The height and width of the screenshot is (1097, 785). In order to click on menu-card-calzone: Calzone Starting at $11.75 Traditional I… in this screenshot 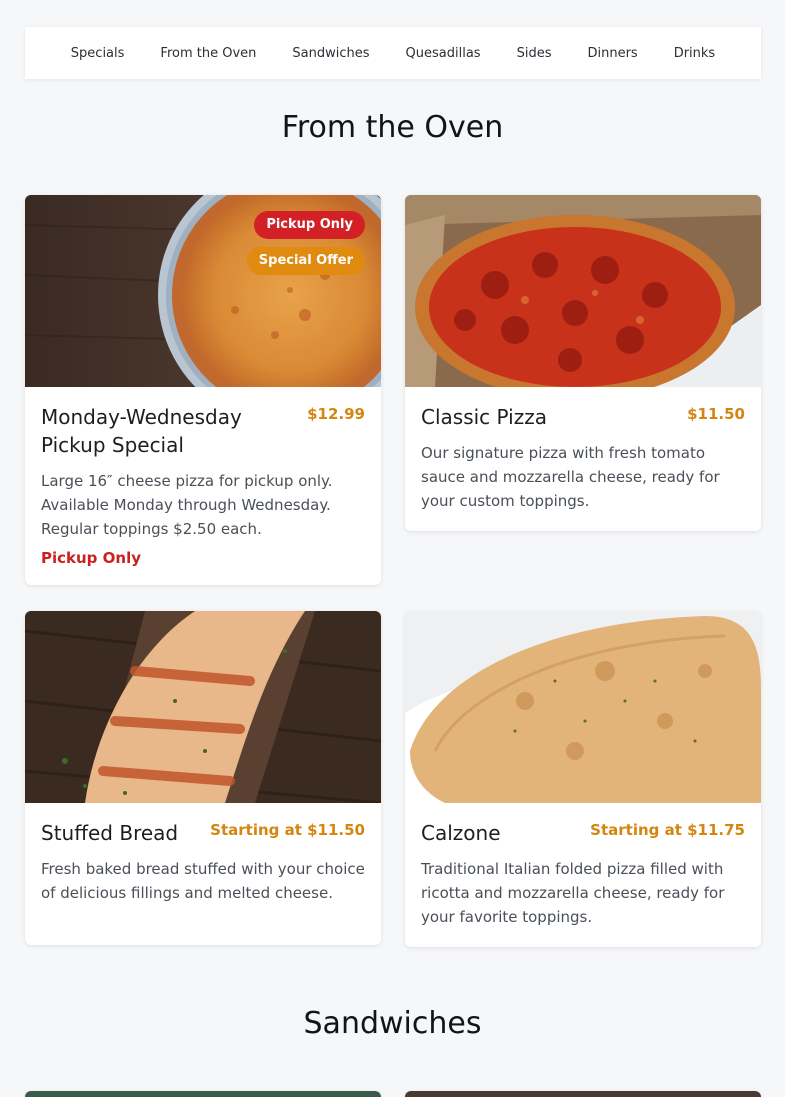, I will do `click(583, 779)`.